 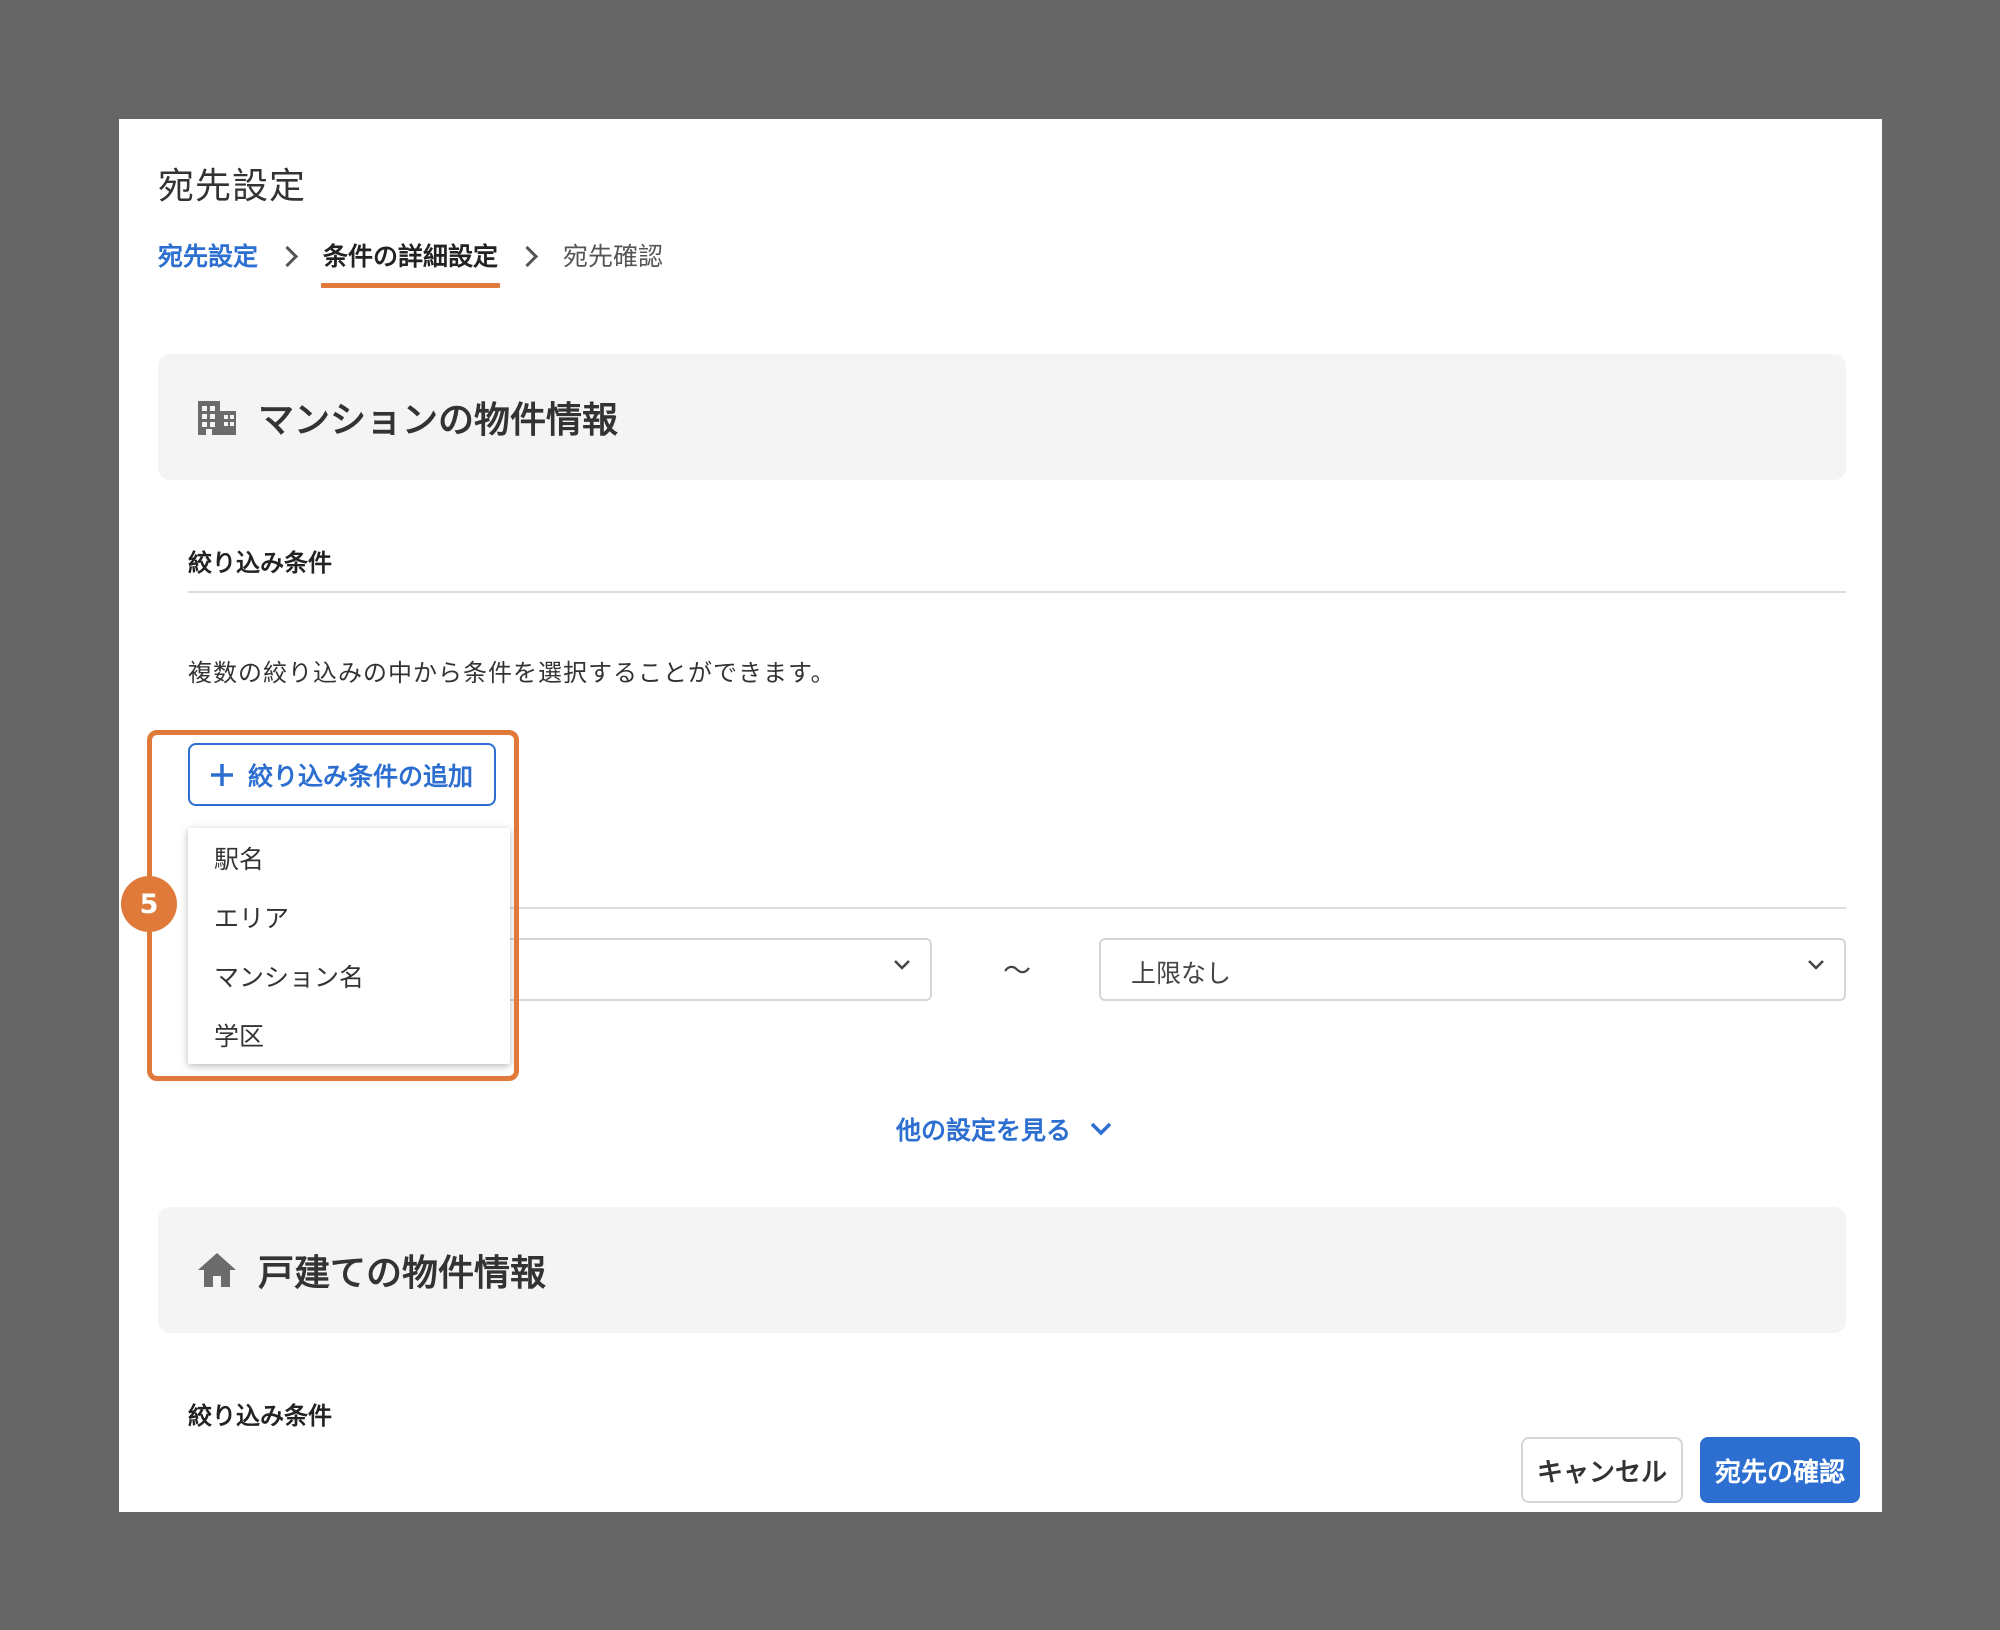 I want to click on house-section-header: 戸建ての物件情報, so click(x=1002, y=1270).